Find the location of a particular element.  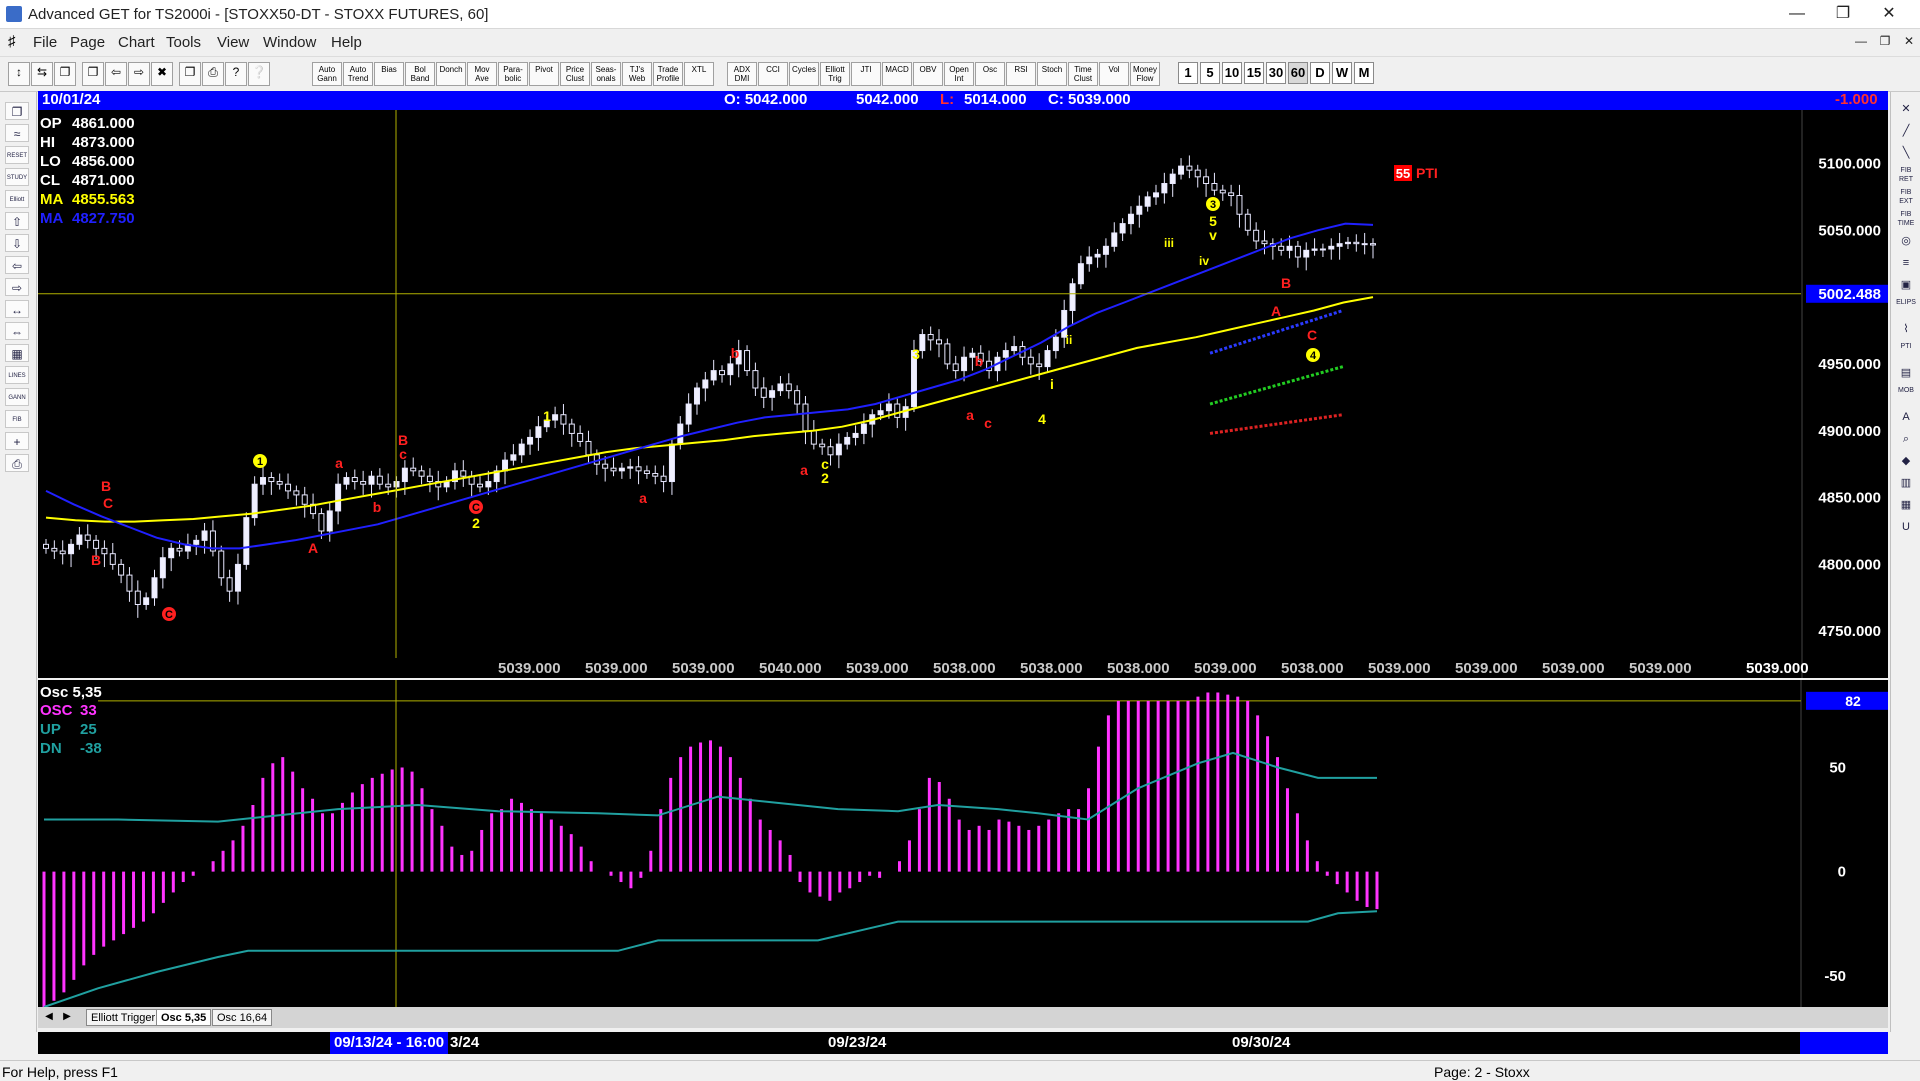

study-button-19: OBV is located at coordinates (928, 74).